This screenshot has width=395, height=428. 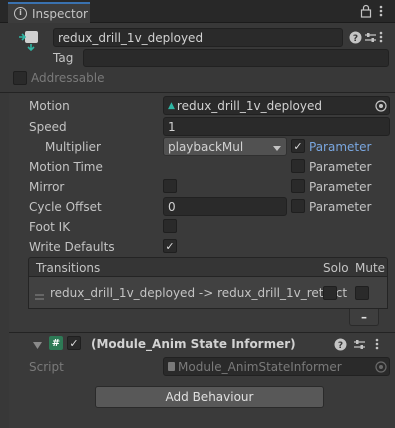 What do you see at coordinates (170, 226) in the screenshot?
I see `foot-ik-checkbox` at bounding box center [170, 226].